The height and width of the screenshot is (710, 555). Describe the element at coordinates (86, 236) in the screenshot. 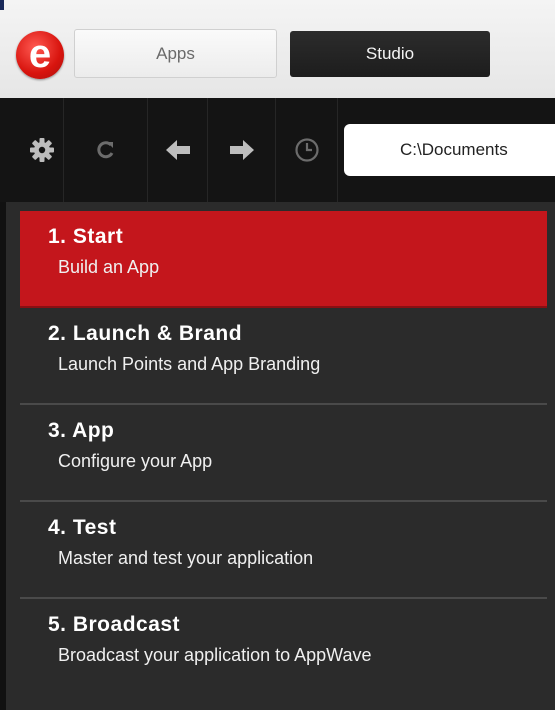

I see `step-title: 1. Start` at that location.